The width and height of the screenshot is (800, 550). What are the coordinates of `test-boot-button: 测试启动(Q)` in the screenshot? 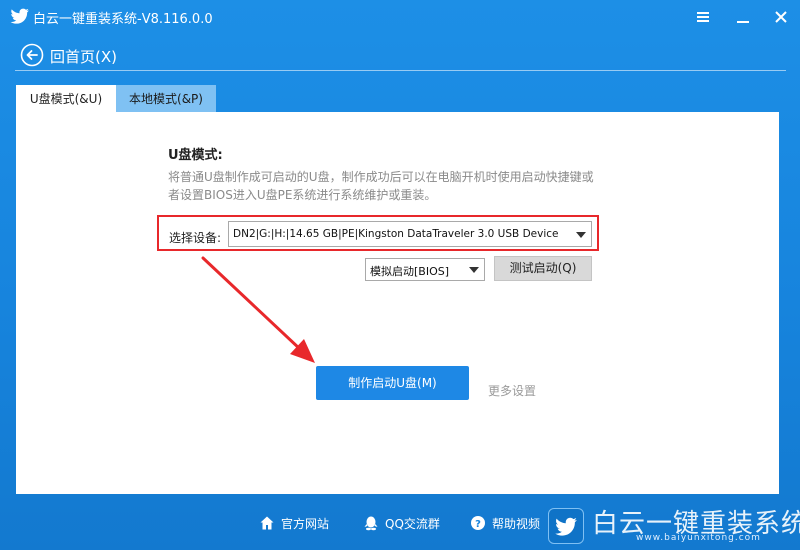 It's located at (543, 268).